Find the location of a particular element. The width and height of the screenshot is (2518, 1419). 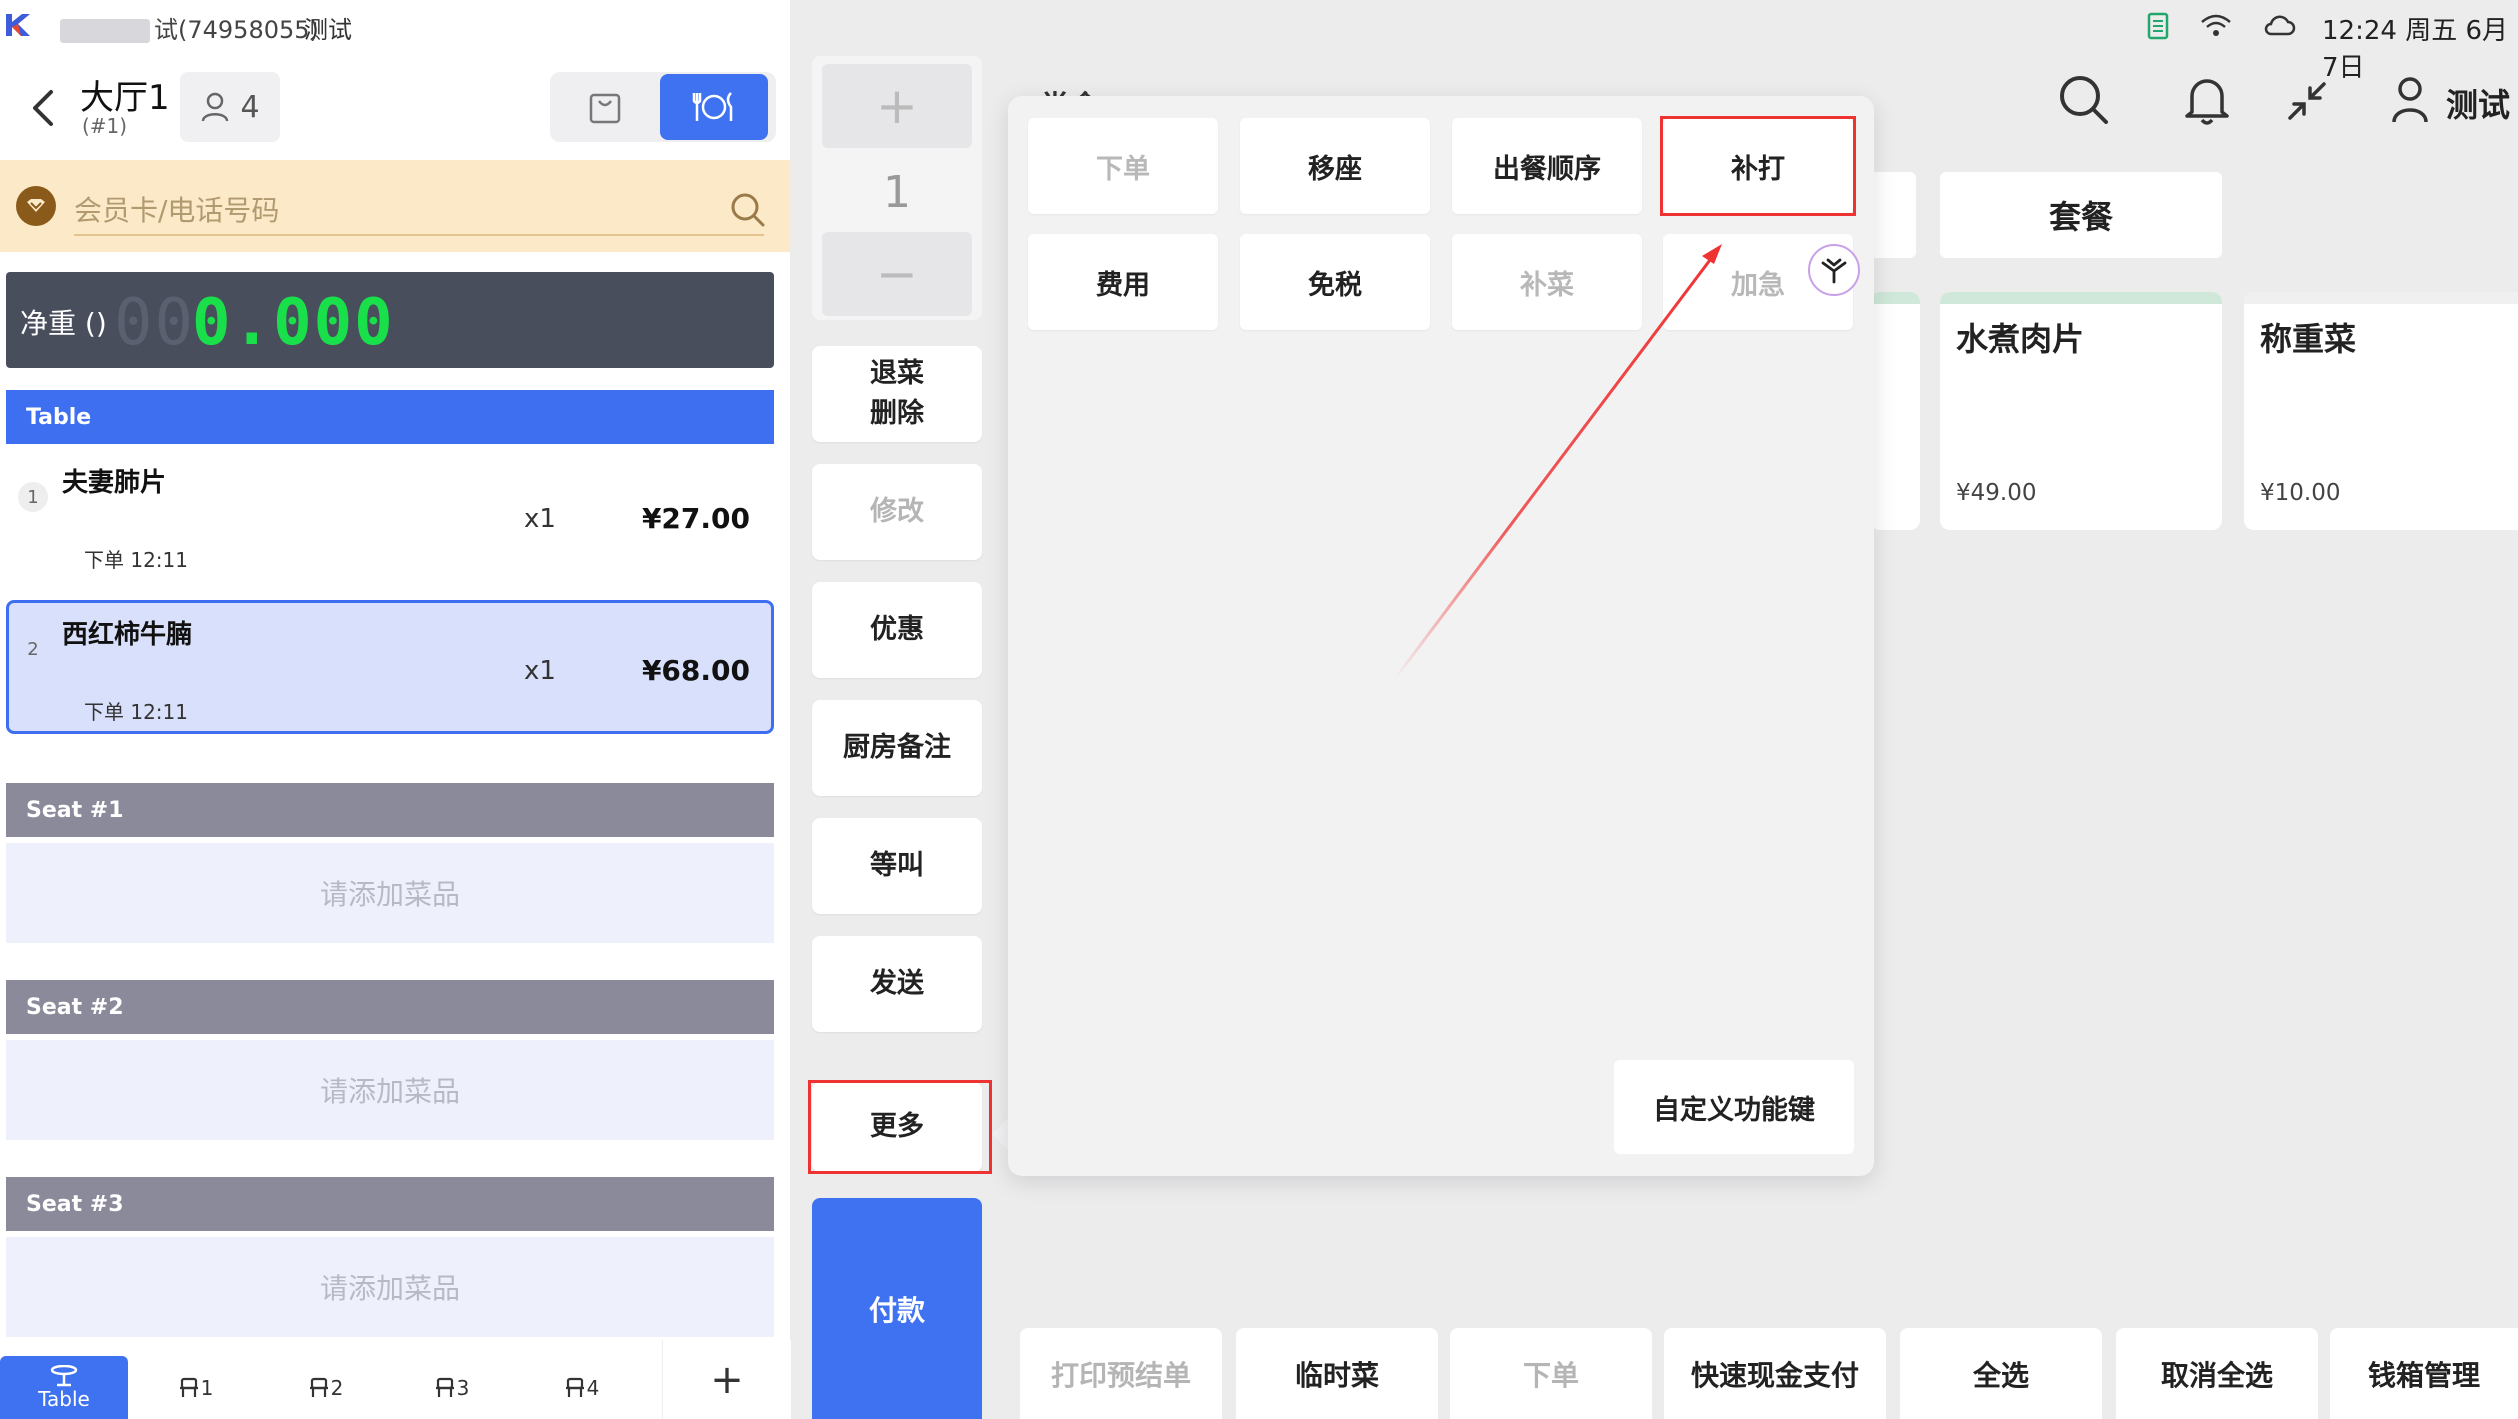

seat-empty-2: 请添加菜品 is located at coordinates (390, 1090).